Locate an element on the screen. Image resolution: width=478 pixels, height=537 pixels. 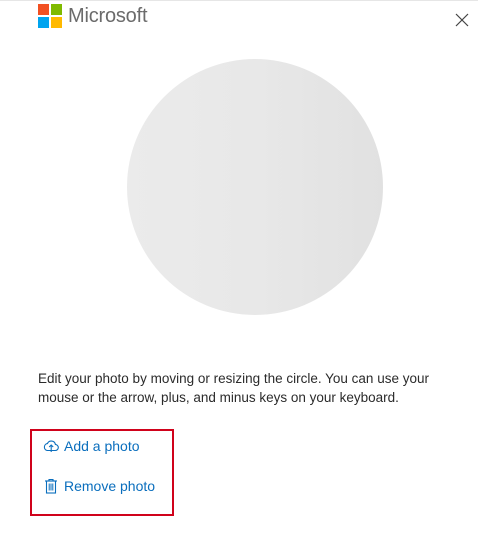
close-icon is located at coordinates (462, 20).